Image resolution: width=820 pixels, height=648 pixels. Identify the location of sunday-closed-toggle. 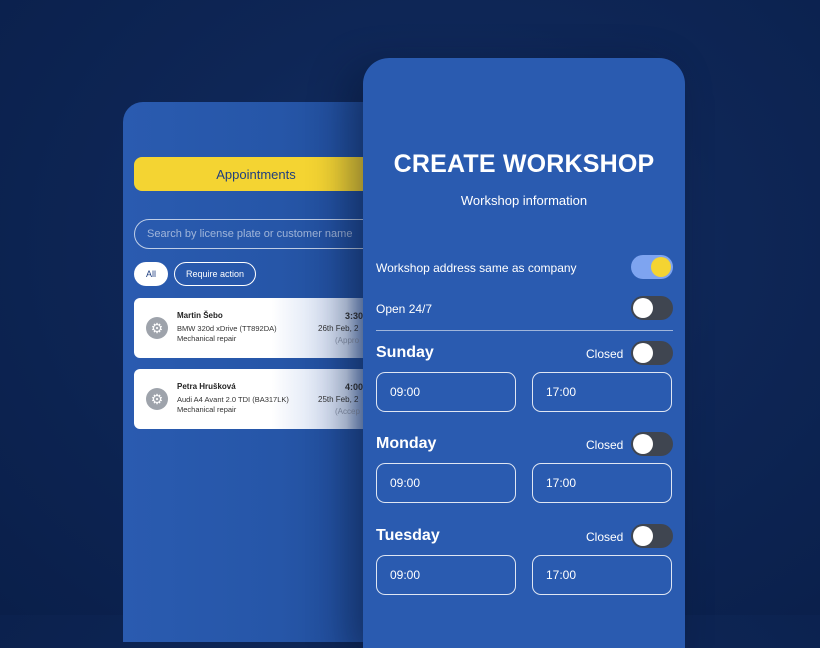
(652, 353).